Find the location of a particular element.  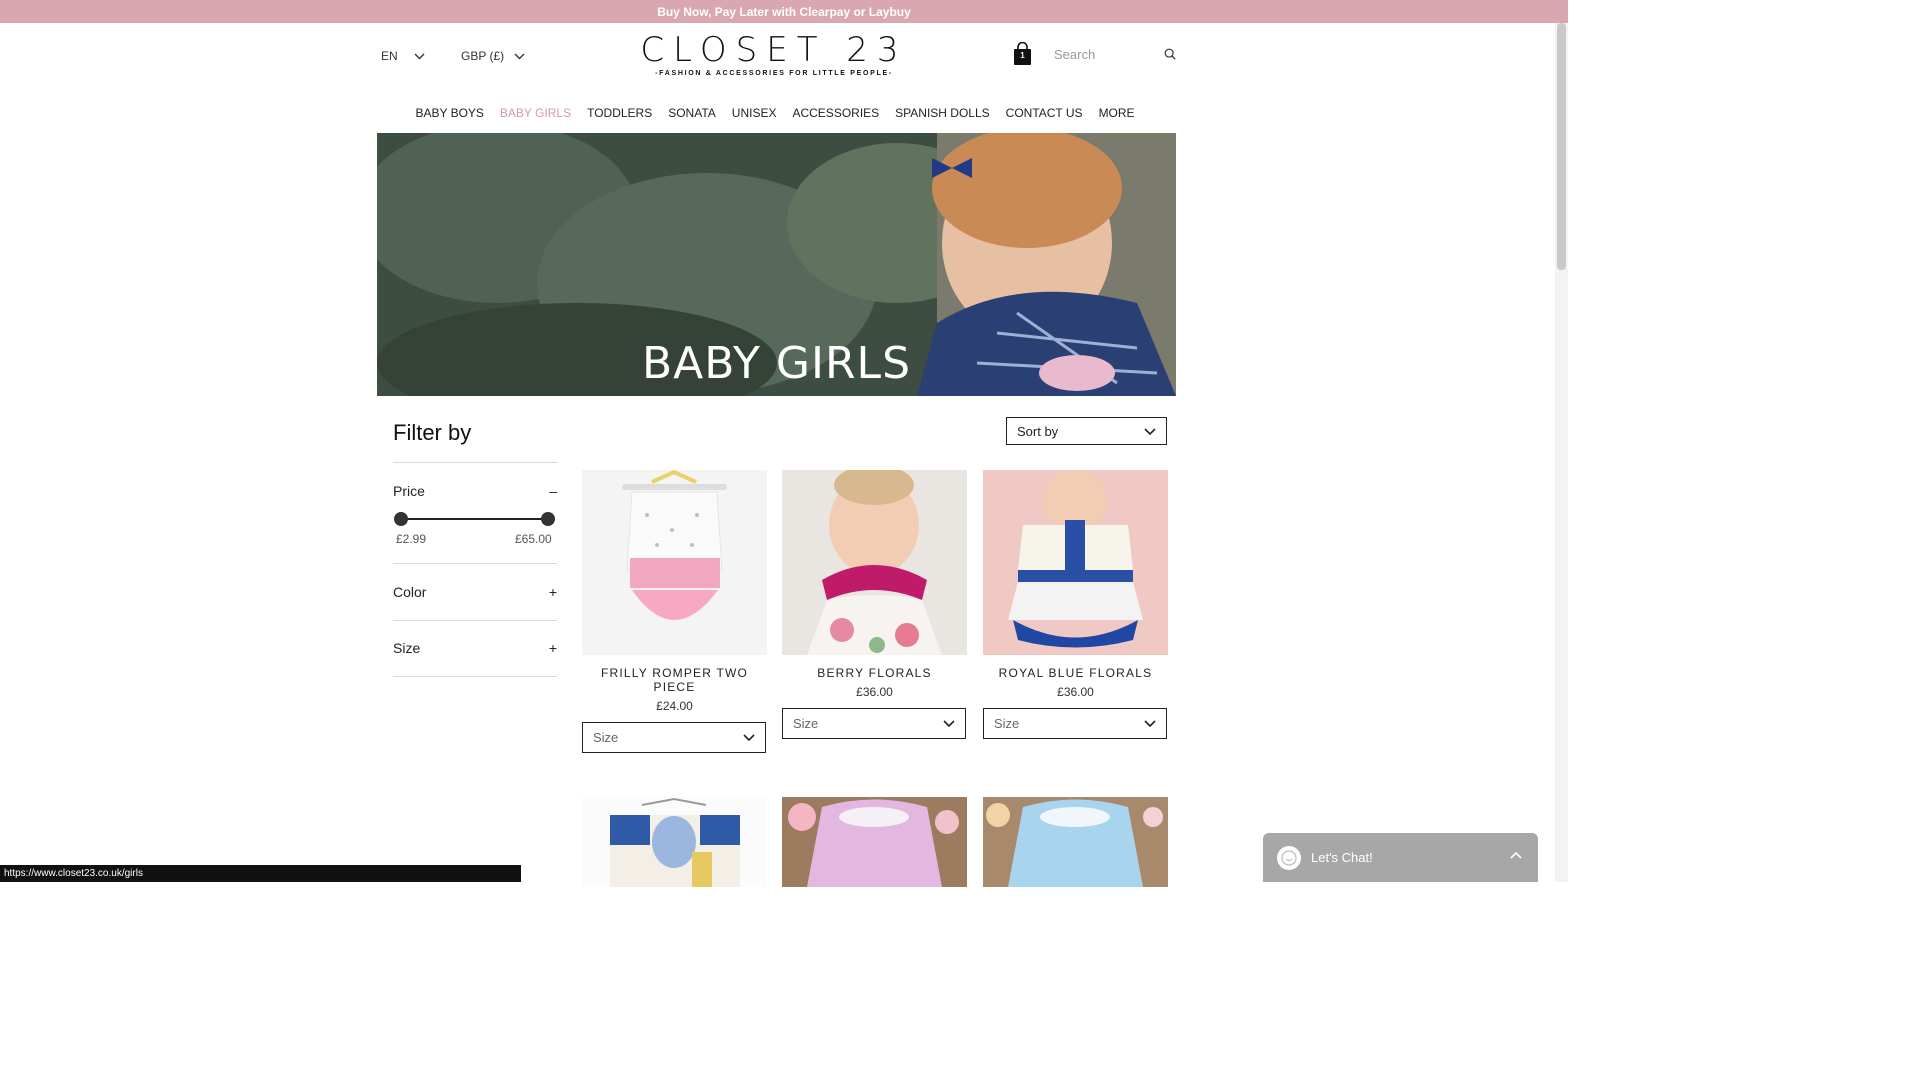

language-label: EN is located at coordinates (389, 56).